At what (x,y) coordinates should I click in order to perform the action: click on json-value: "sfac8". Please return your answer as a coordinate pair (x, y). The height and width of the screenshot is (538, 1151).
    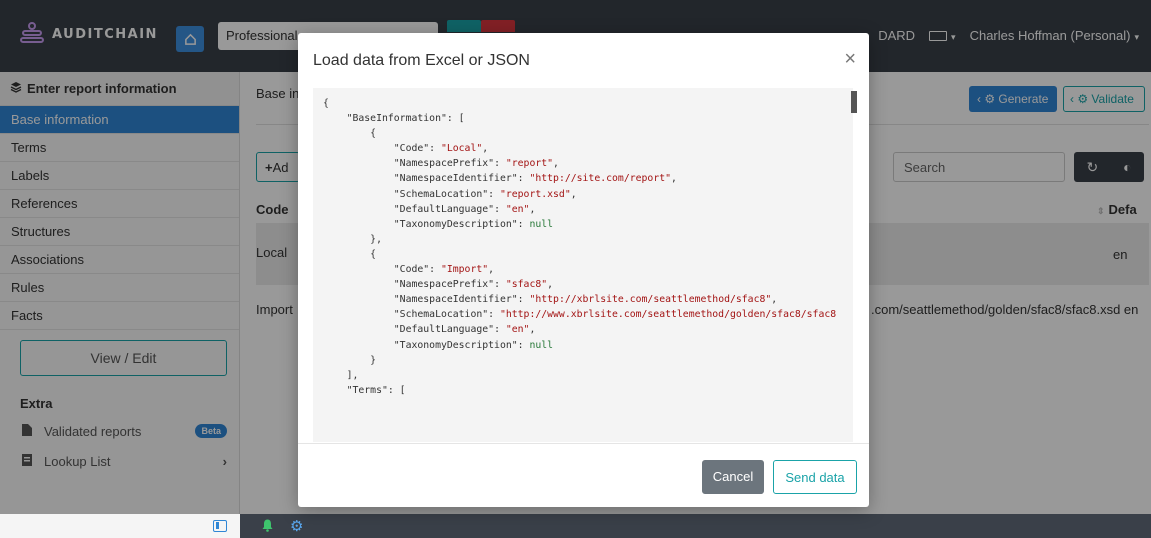
    Looking at the image, I should click on (526, 285).